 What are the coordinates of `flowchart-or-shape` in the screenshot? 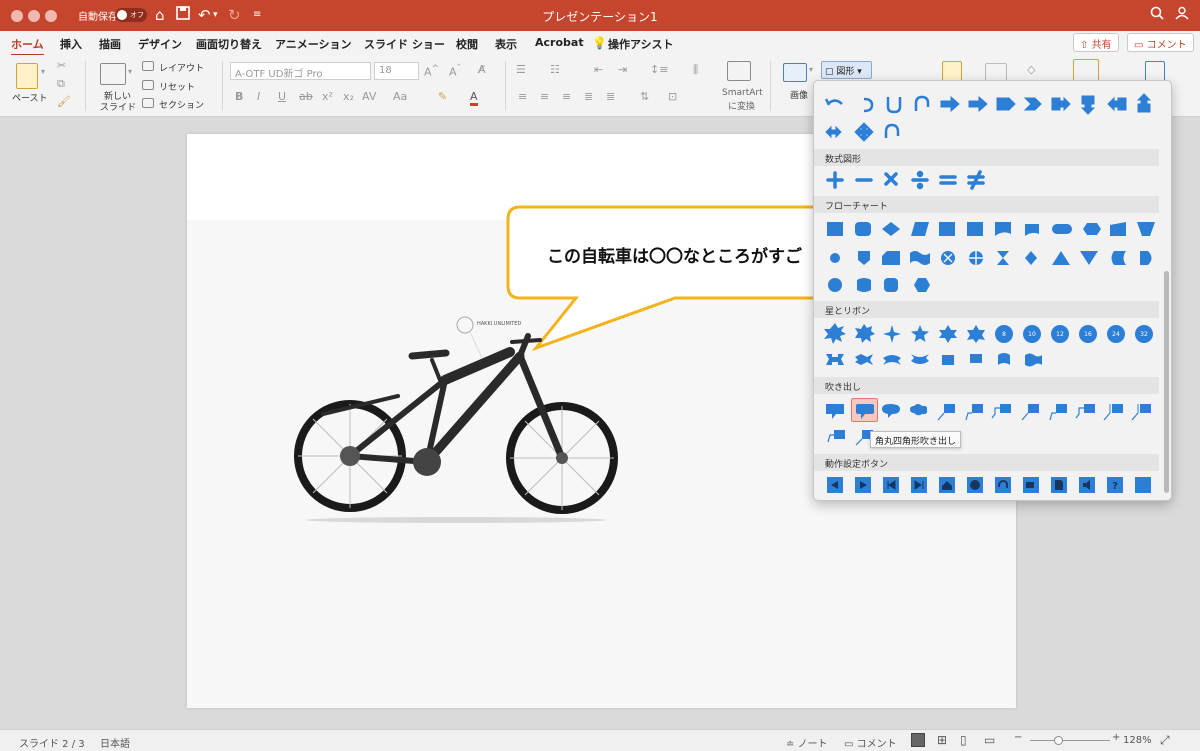 It's located at (976, 258).